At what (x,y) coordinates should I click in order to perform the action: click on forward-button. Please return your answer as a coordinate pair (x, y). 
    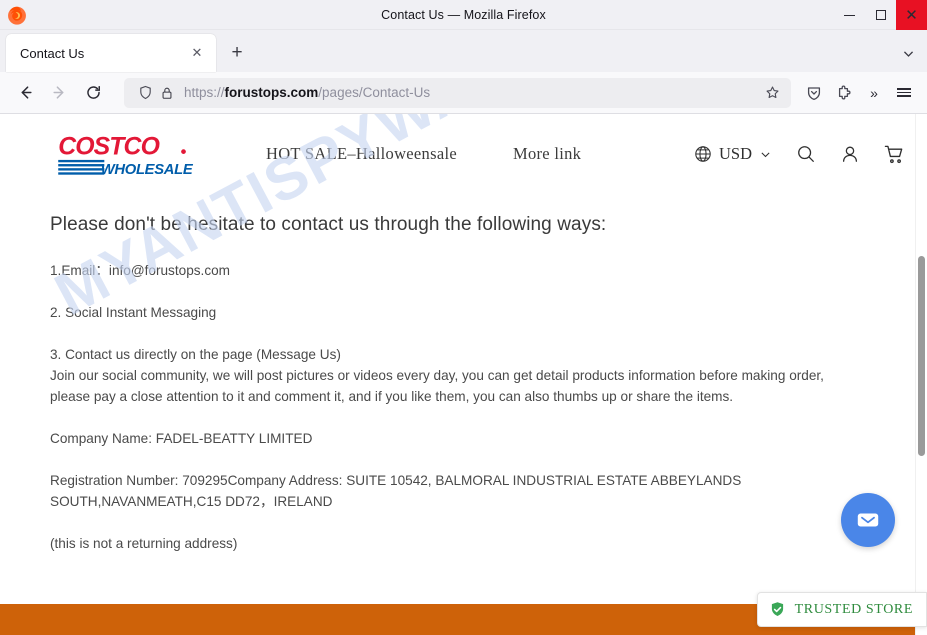
    Looking at the image, I should click on (59, 93).